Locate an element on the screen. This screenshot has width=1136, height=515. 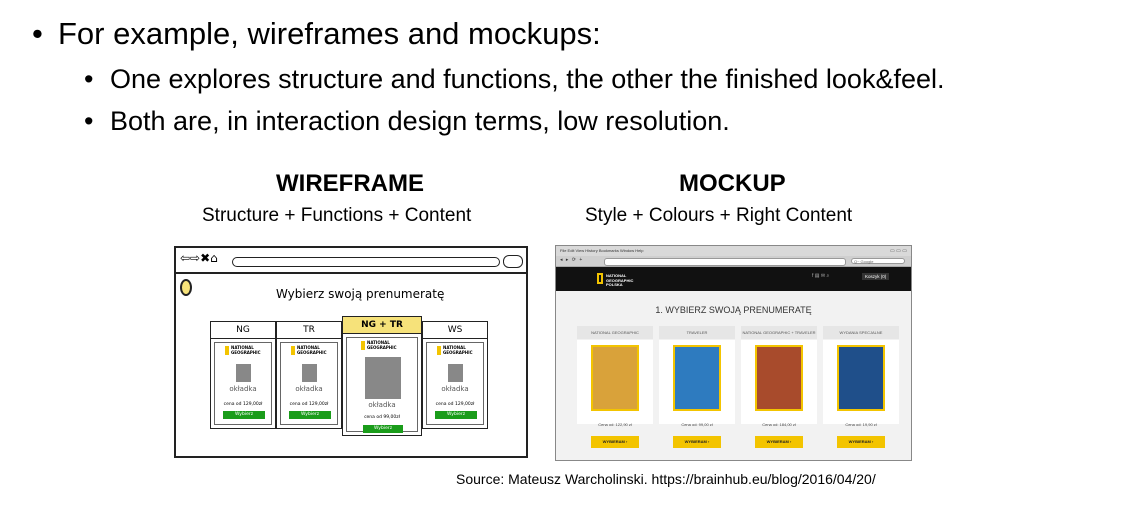
mockup-column-title: WYDANIA SPECJALNE is located at coordinates (861, 332).